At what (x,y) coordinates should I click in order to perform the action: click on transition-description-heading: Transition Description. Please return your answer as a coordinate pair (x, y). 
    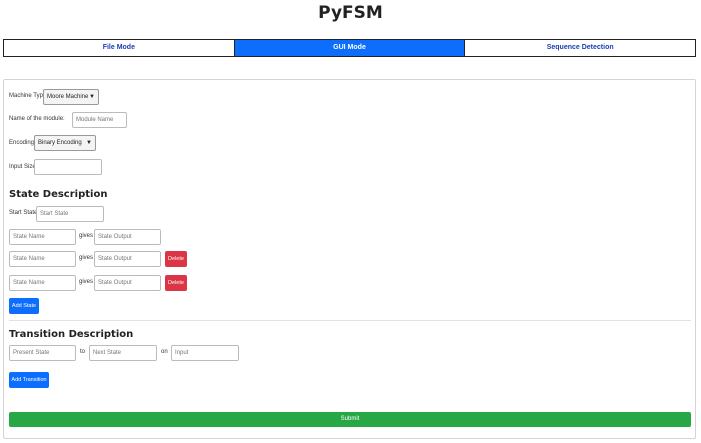
    Looking at the image, I should click on (71, 334).